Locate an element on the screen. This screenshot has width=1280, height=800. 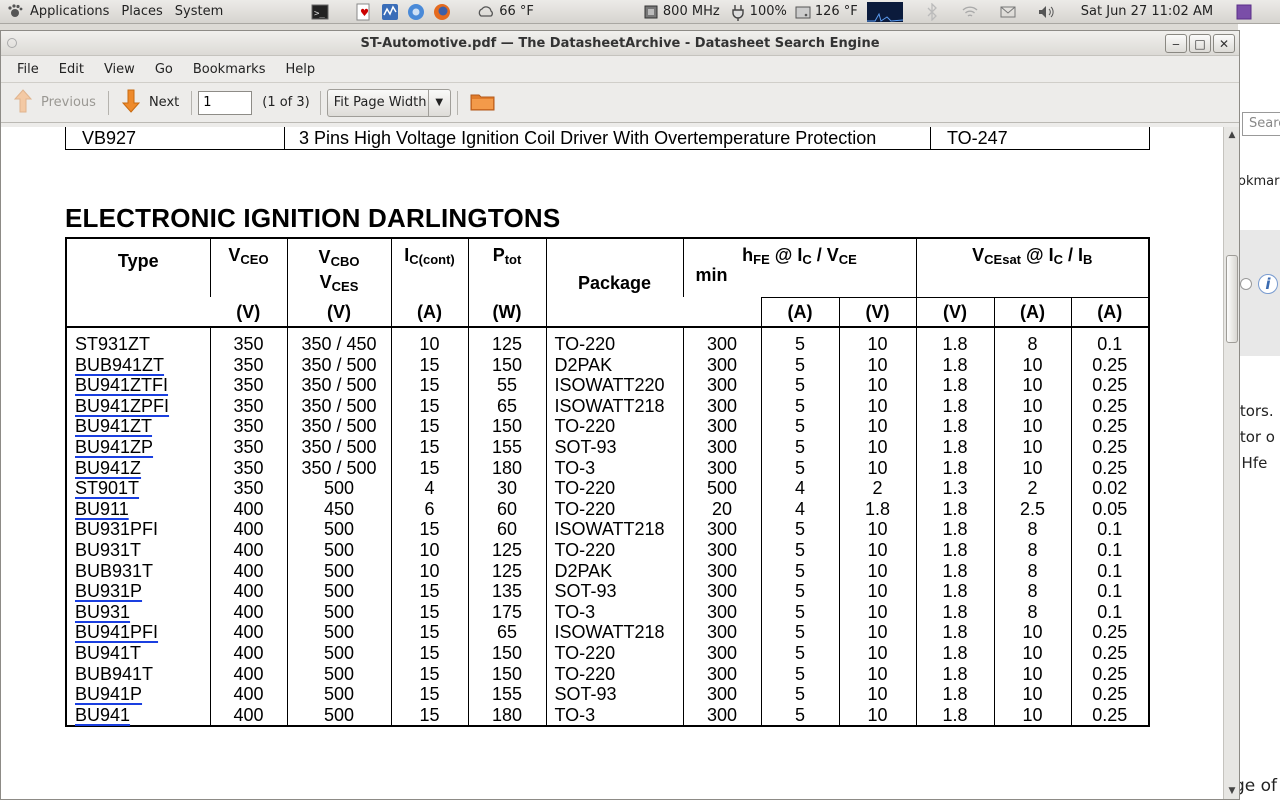
chromium-icon is located at coordinates (416, 12).